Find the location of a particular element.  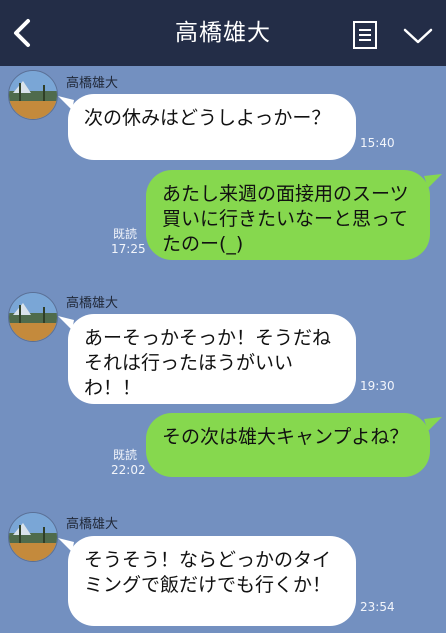

message-time: 23:54 is located at coordinates (377, 607).